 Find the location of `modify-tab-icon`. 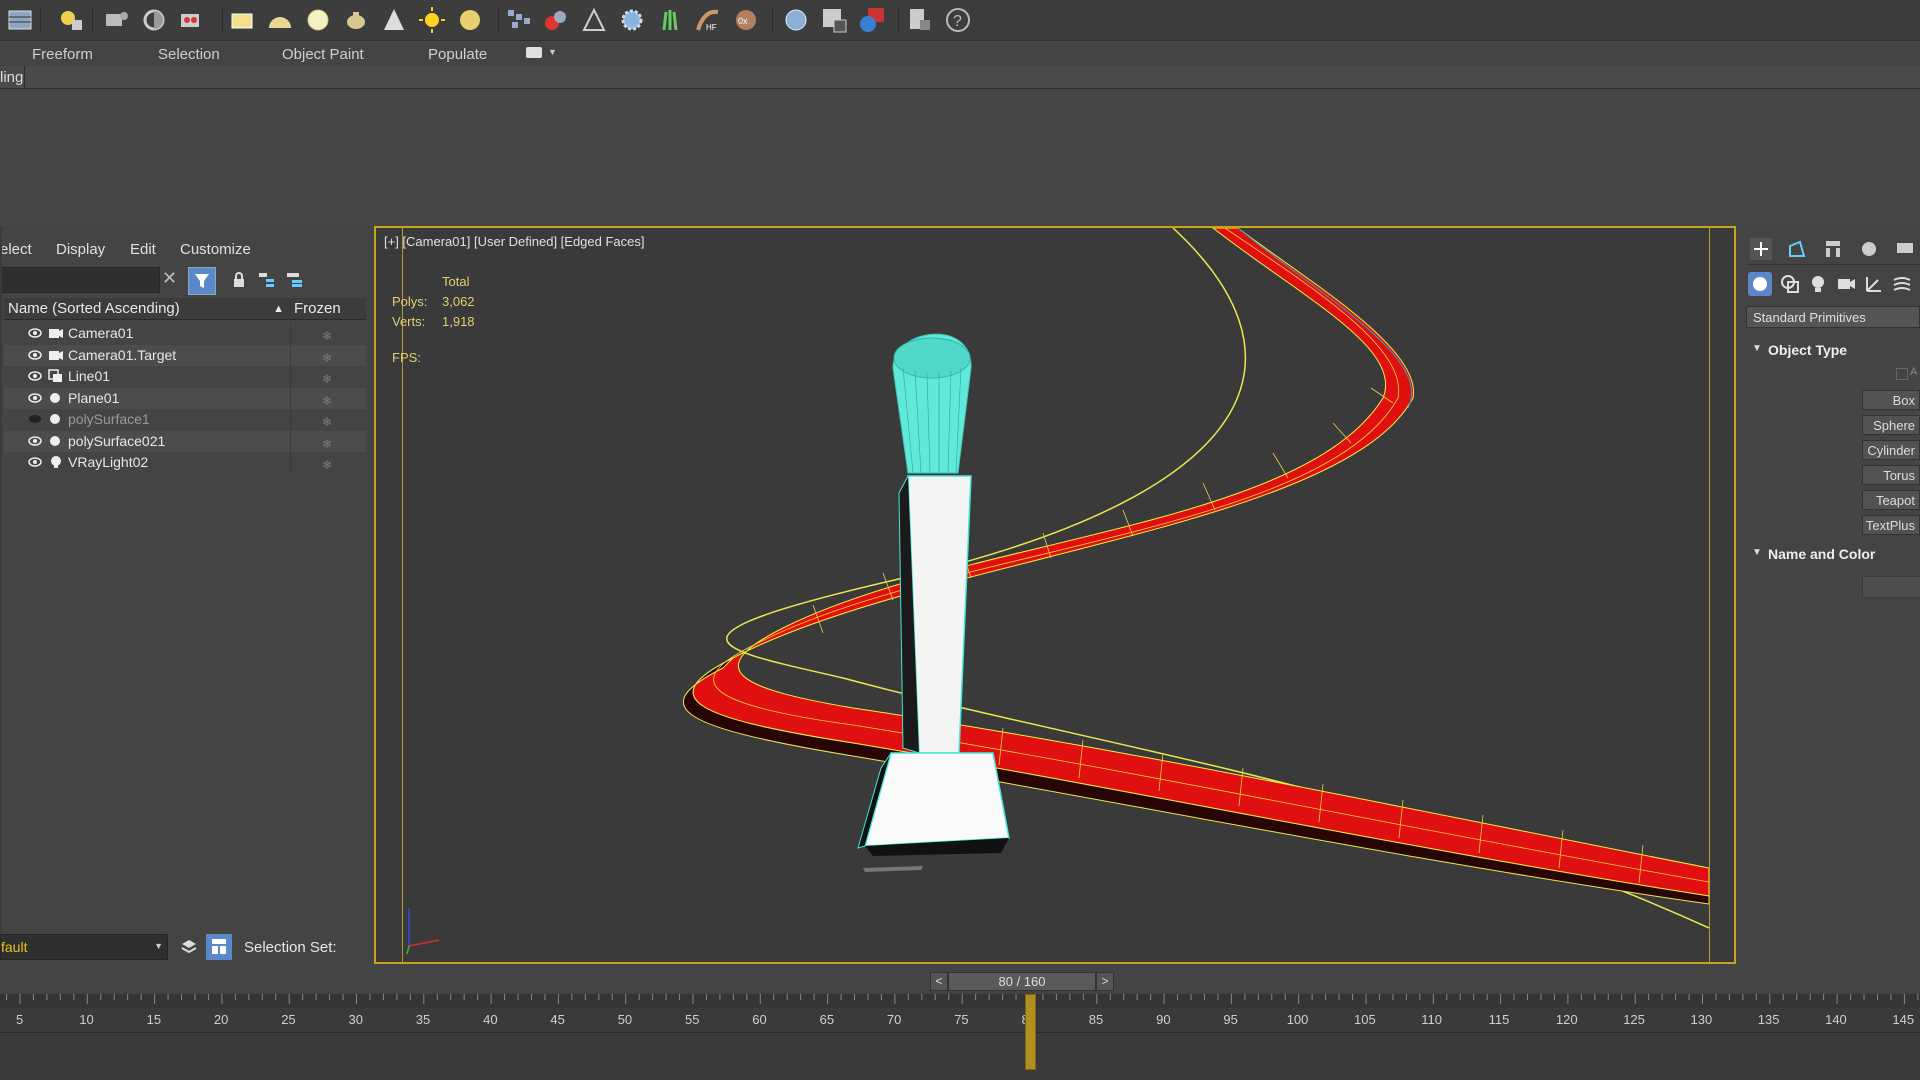

modify-tab-icon is located at coordinates (1797, 249).